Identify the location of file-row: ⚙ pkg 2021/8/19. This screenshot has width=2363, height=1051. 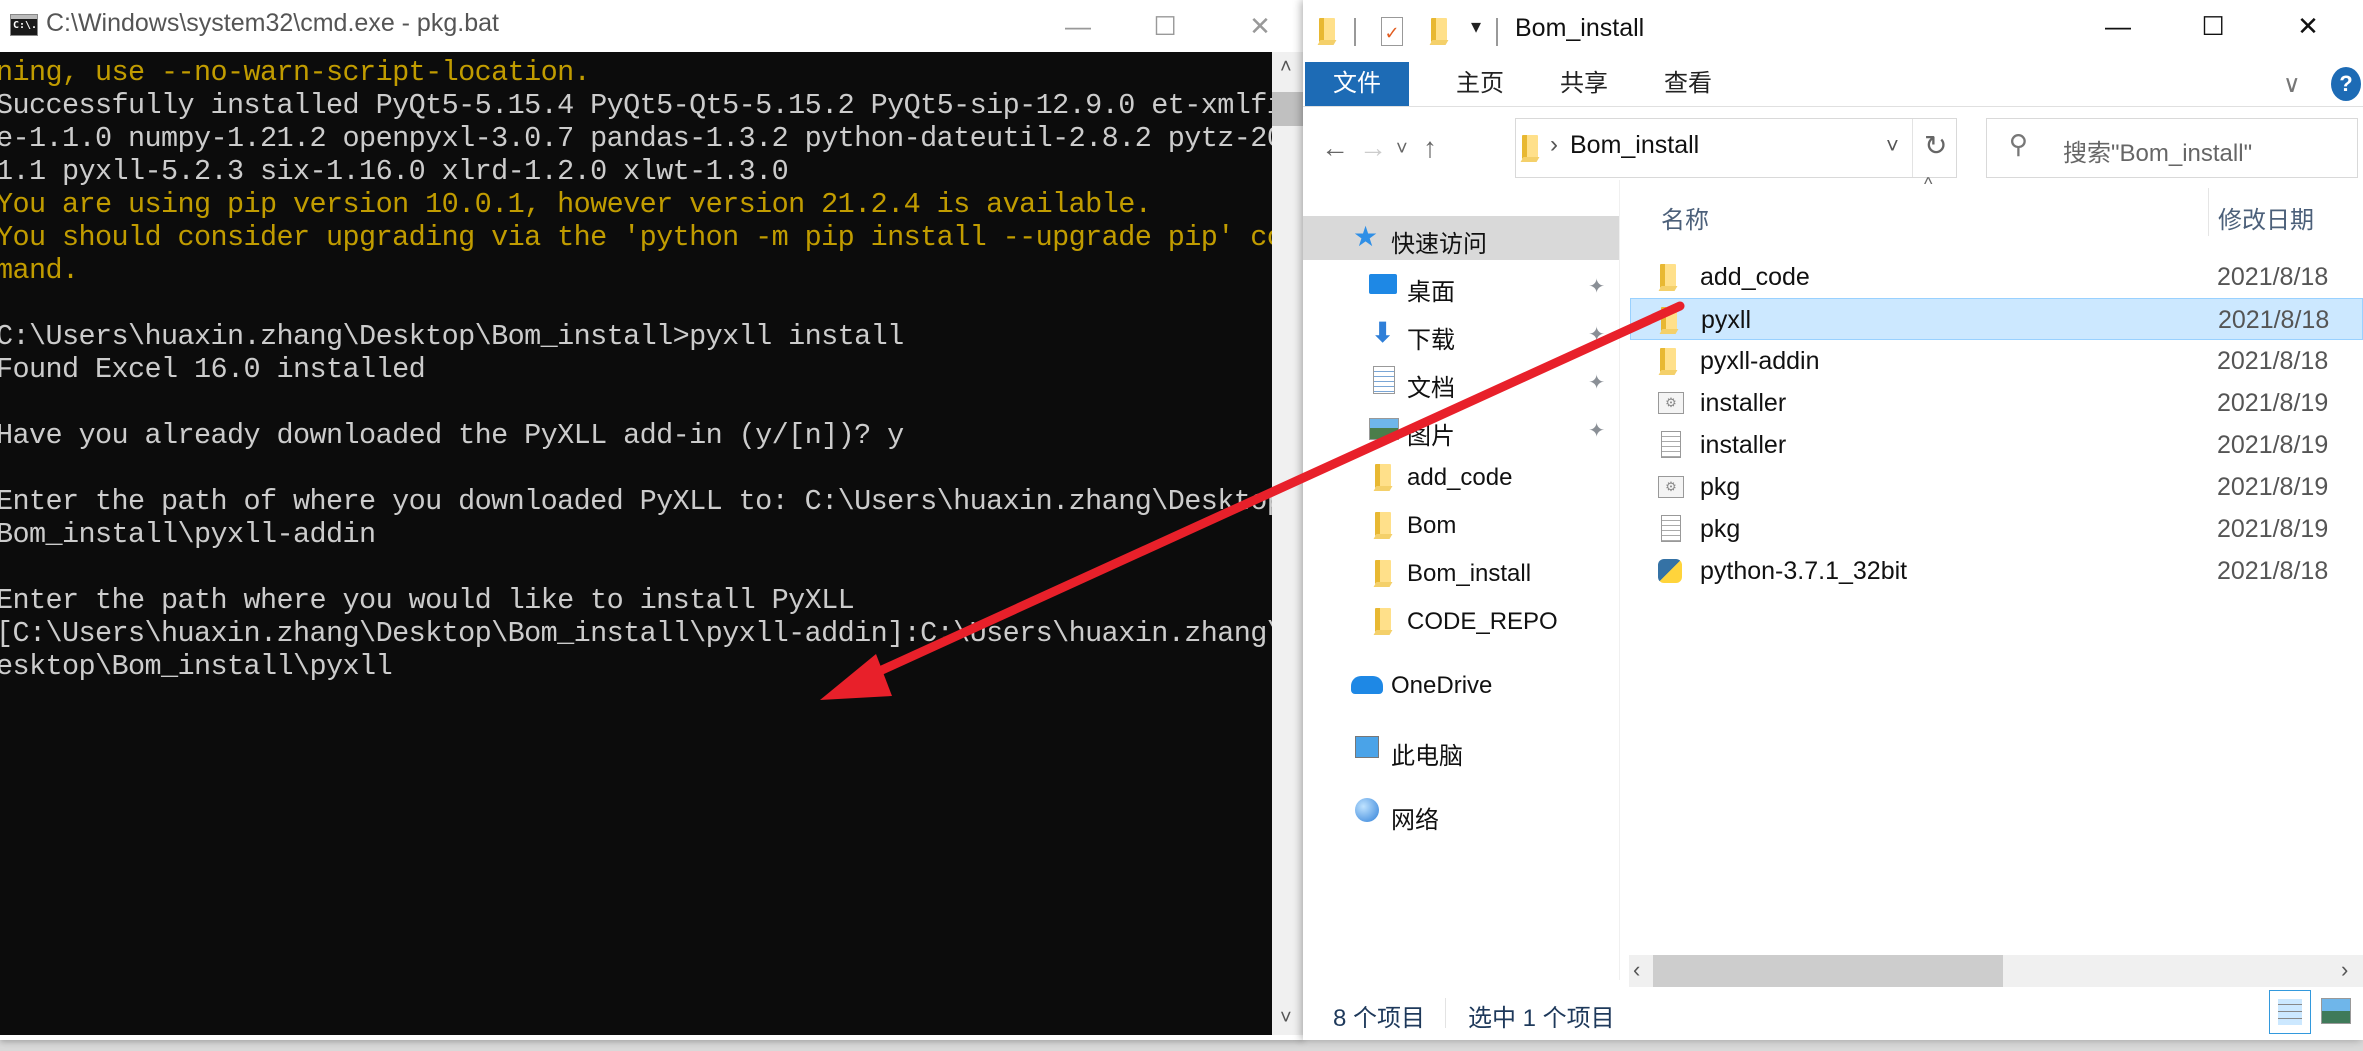
(1996, 487).